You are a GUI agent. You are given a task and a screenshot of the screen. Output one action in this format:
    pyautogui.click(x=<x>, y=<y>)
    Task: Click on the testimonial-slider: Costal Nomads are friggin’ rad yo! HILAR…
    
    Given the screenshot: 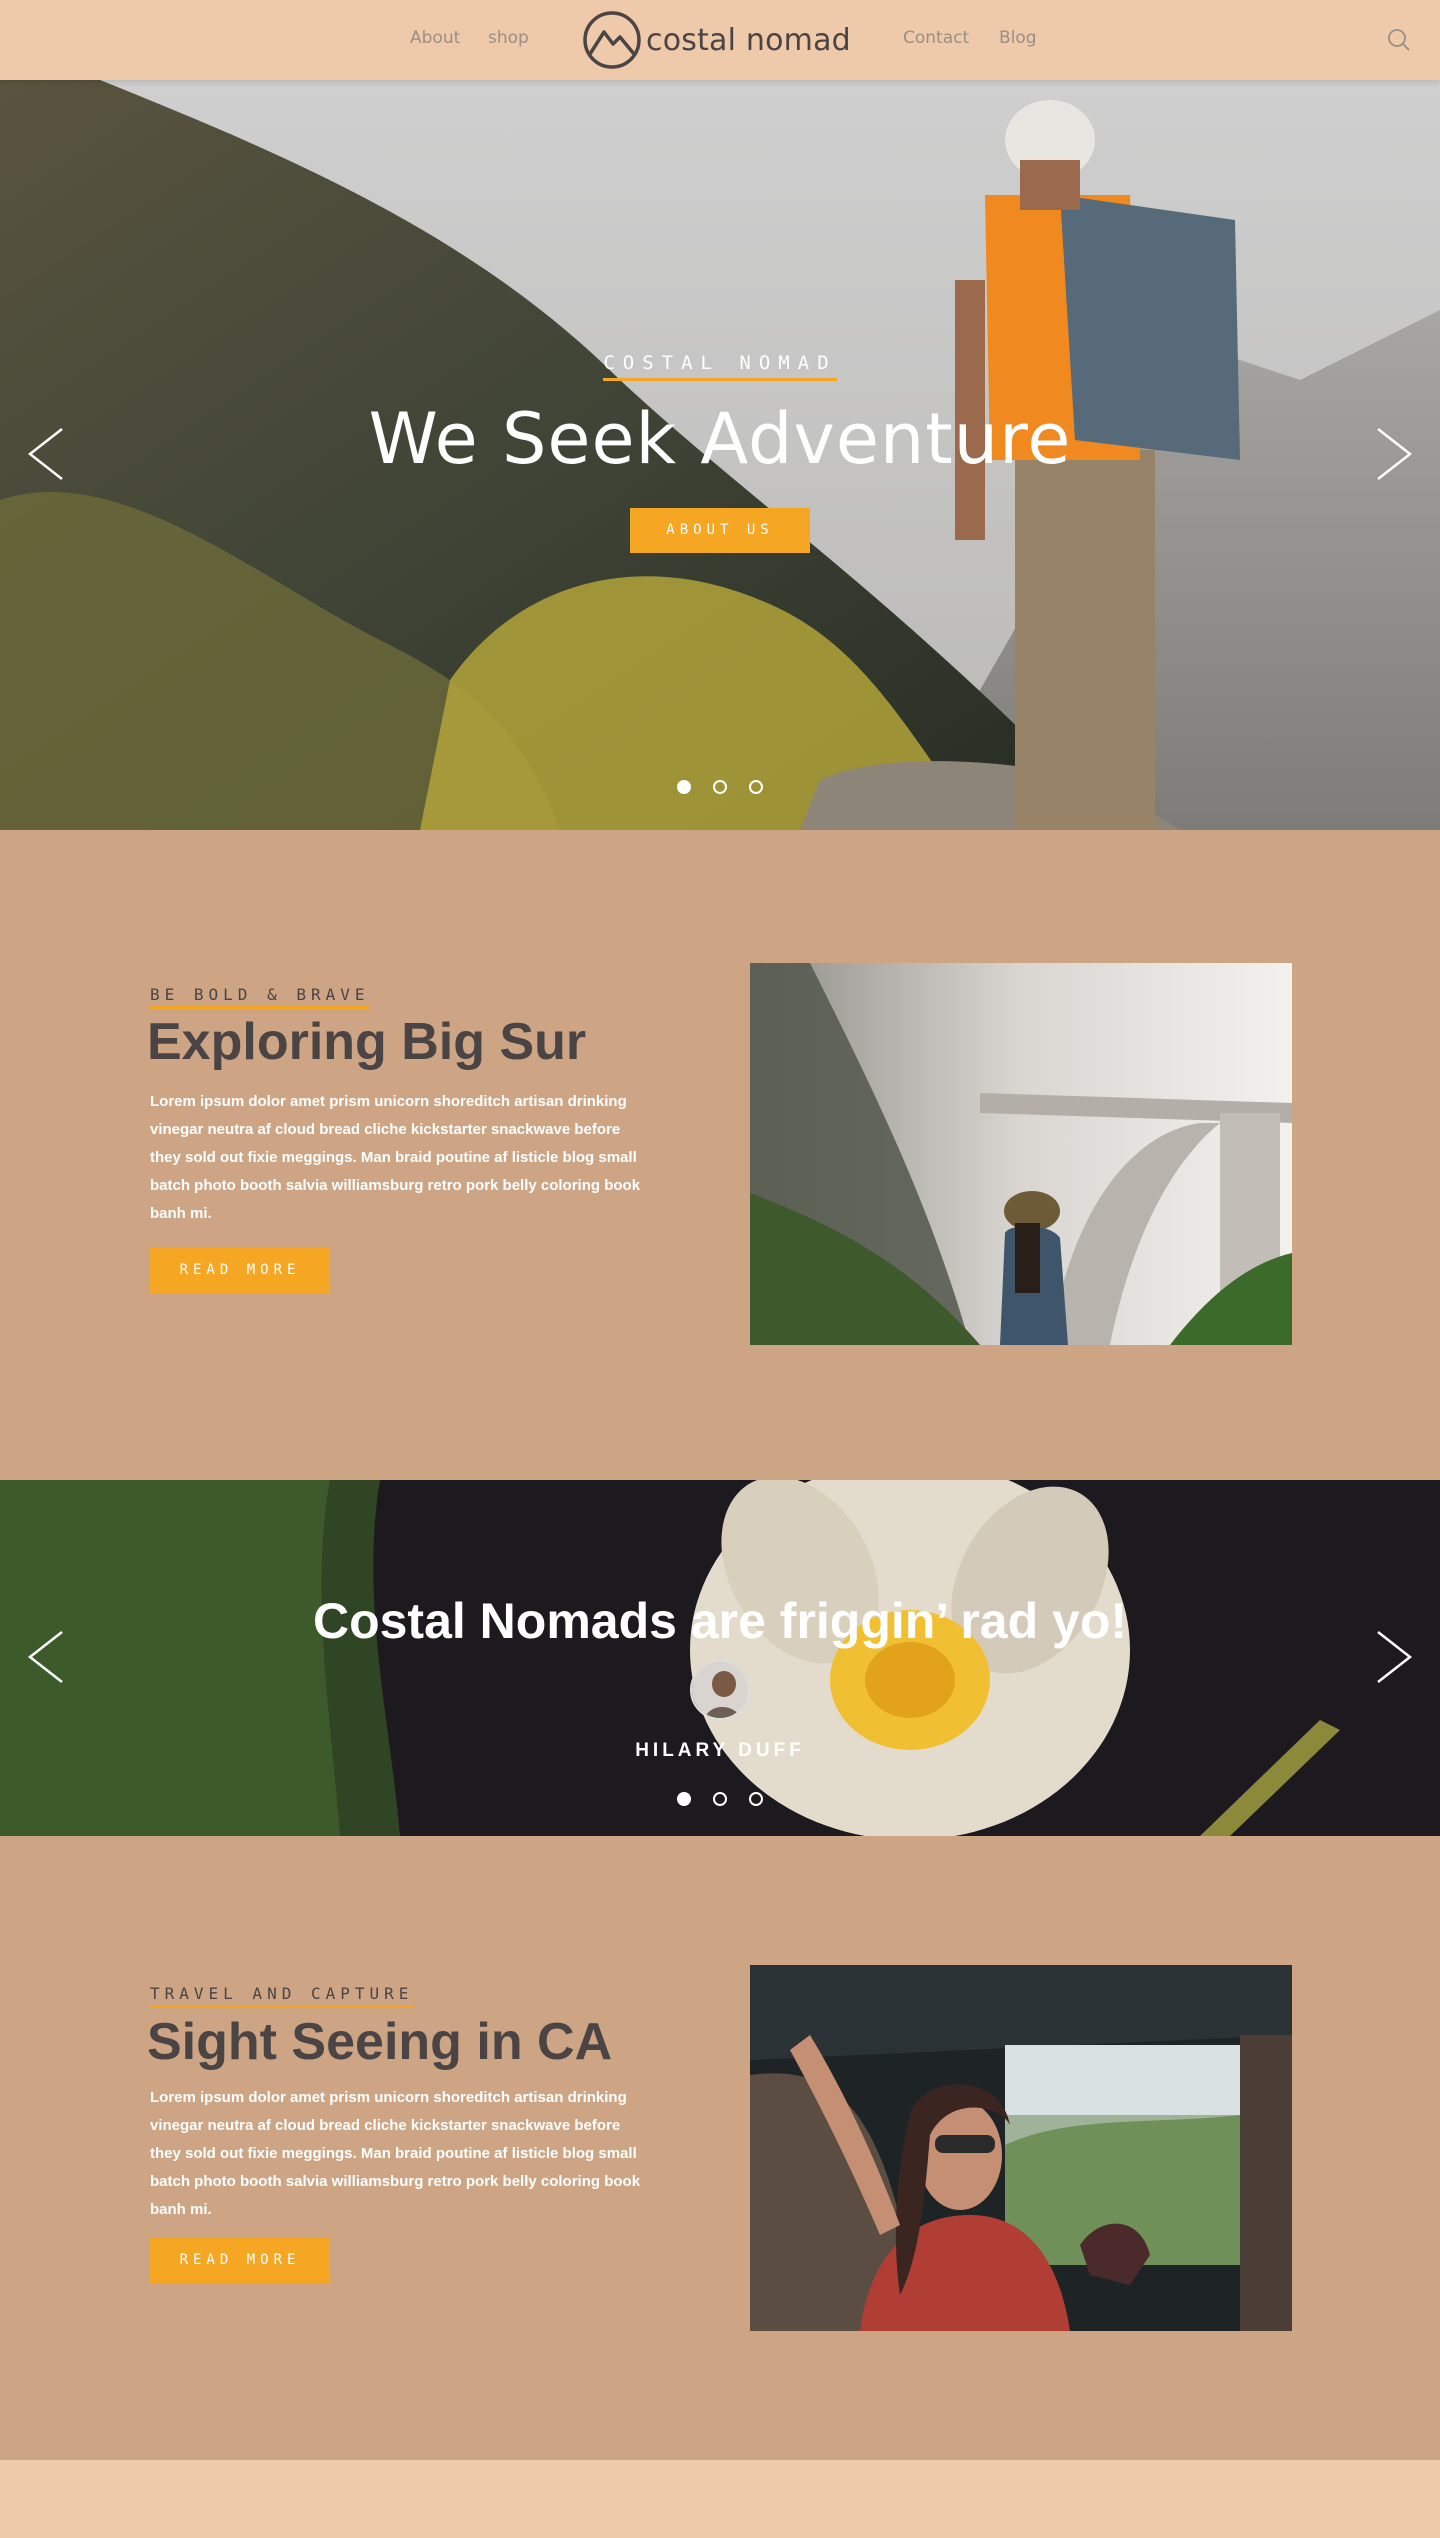 What is the action you would take?
    pyautogui.click(x=720, y=1658)
    